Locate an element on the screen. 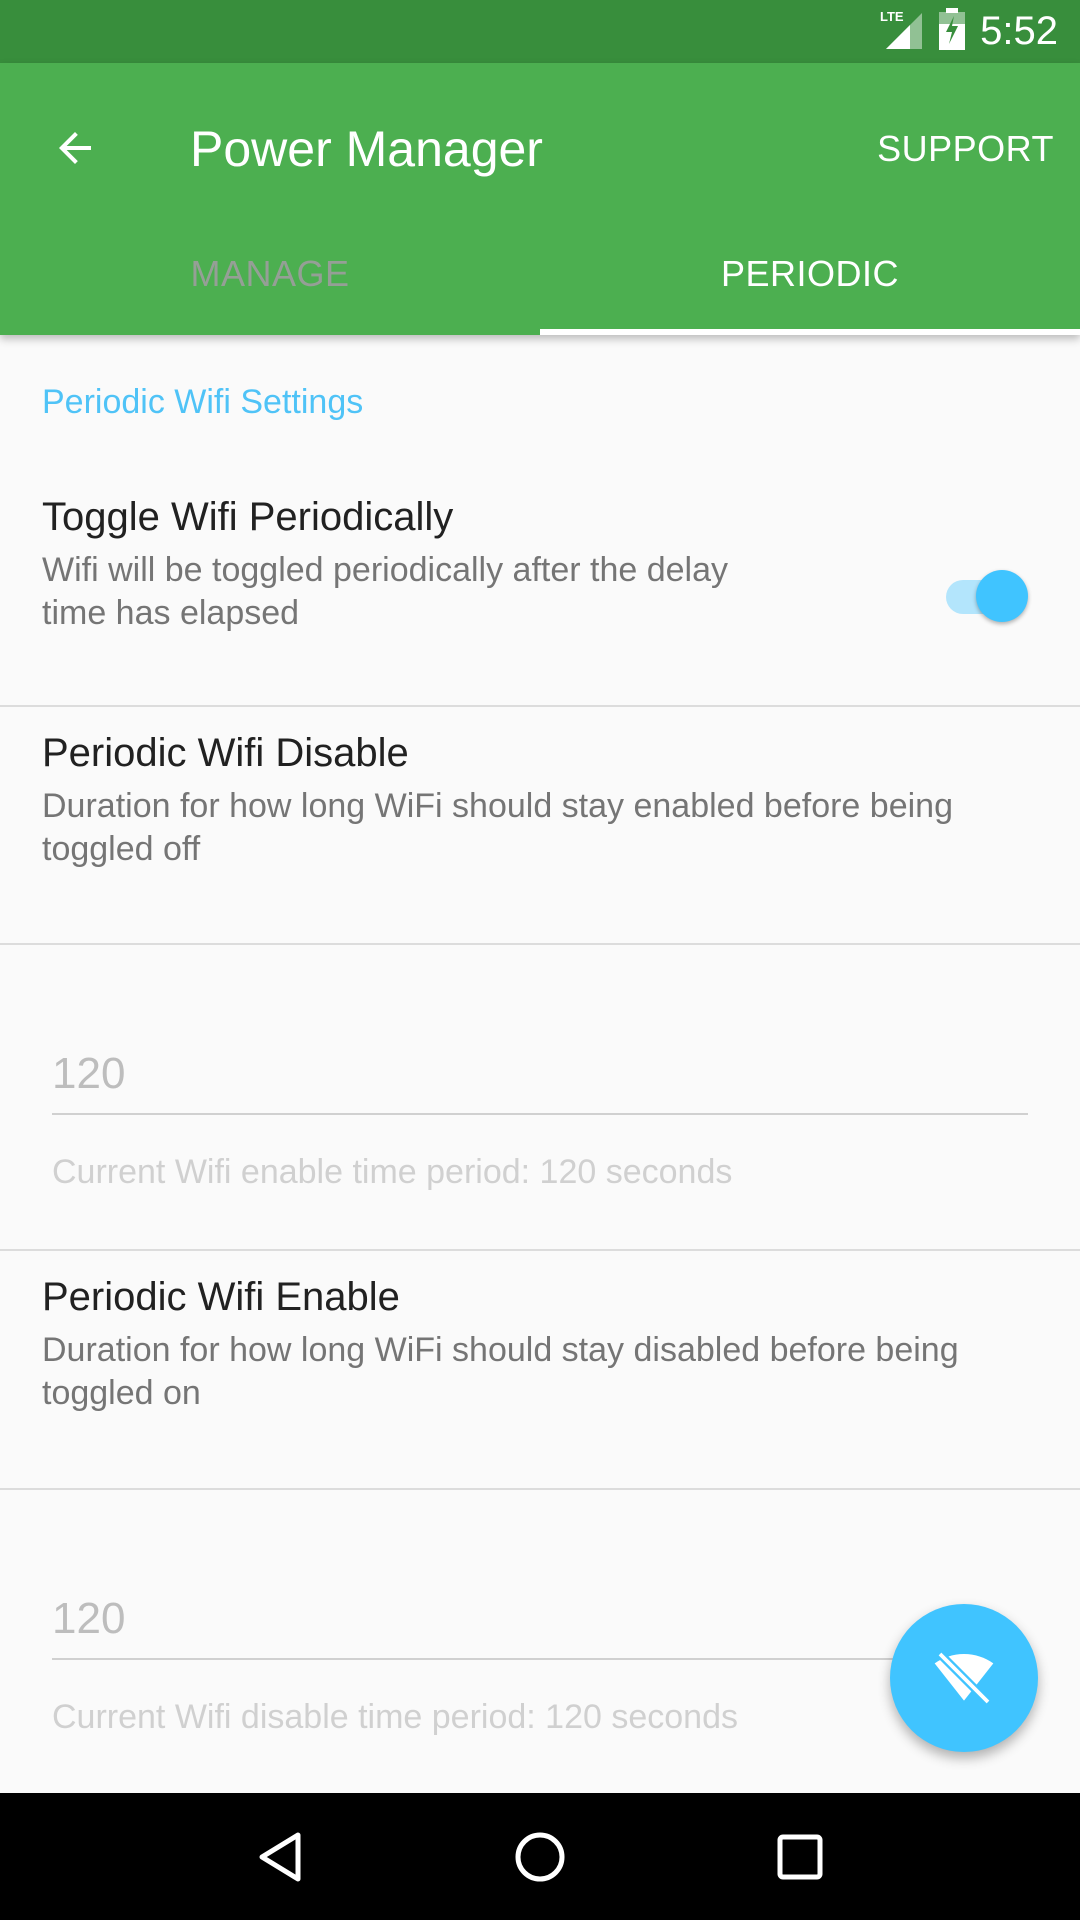 The height and width of the screenshot is (1920, 1080). tab-manage-label: MANAGE is located at coordinates (270, 273).